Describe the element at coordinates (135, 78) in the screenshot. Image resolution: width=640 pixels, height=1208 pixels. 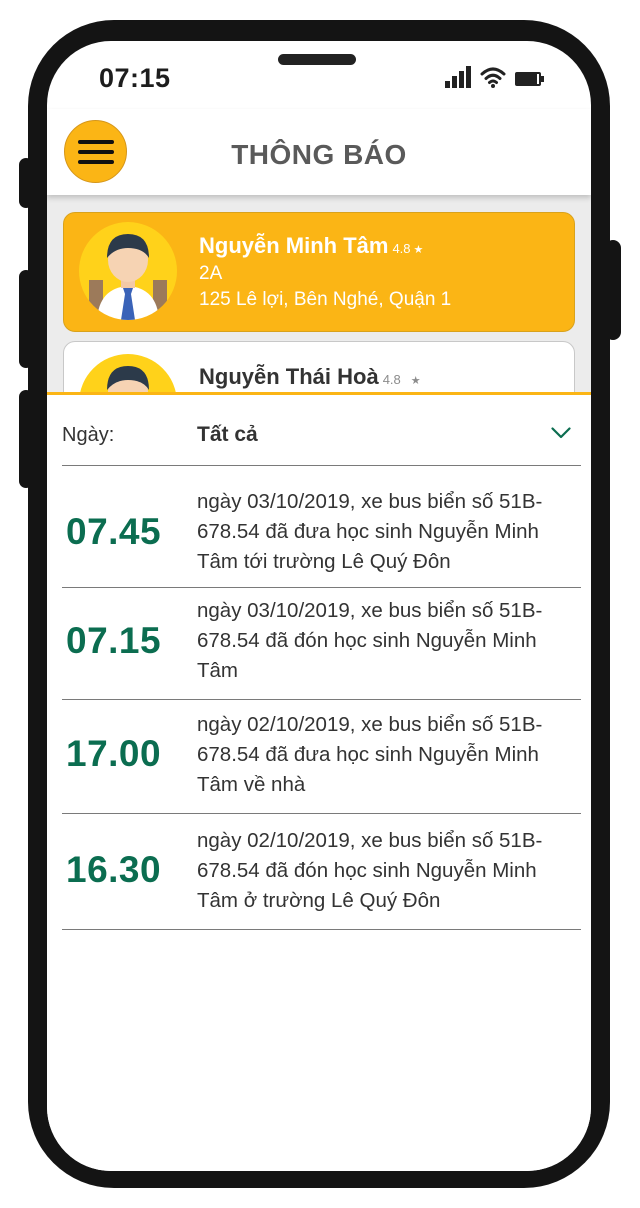
I see `status-time: 07:15` at that location.